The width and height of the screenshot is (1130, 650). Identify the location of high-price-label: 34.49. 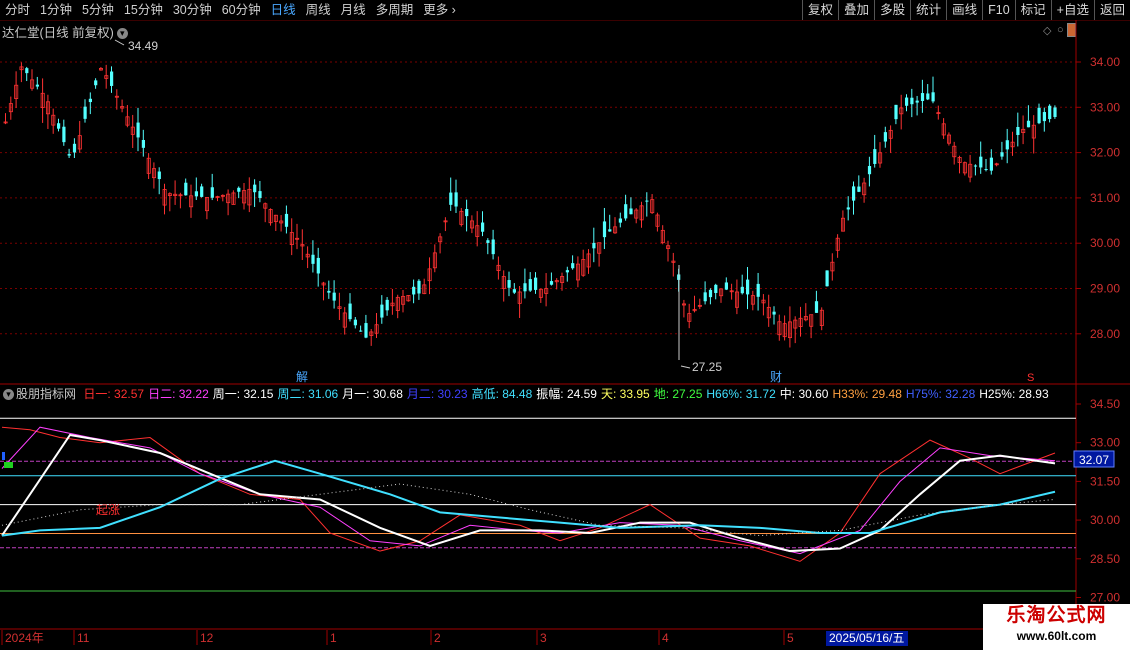
(143, 46).